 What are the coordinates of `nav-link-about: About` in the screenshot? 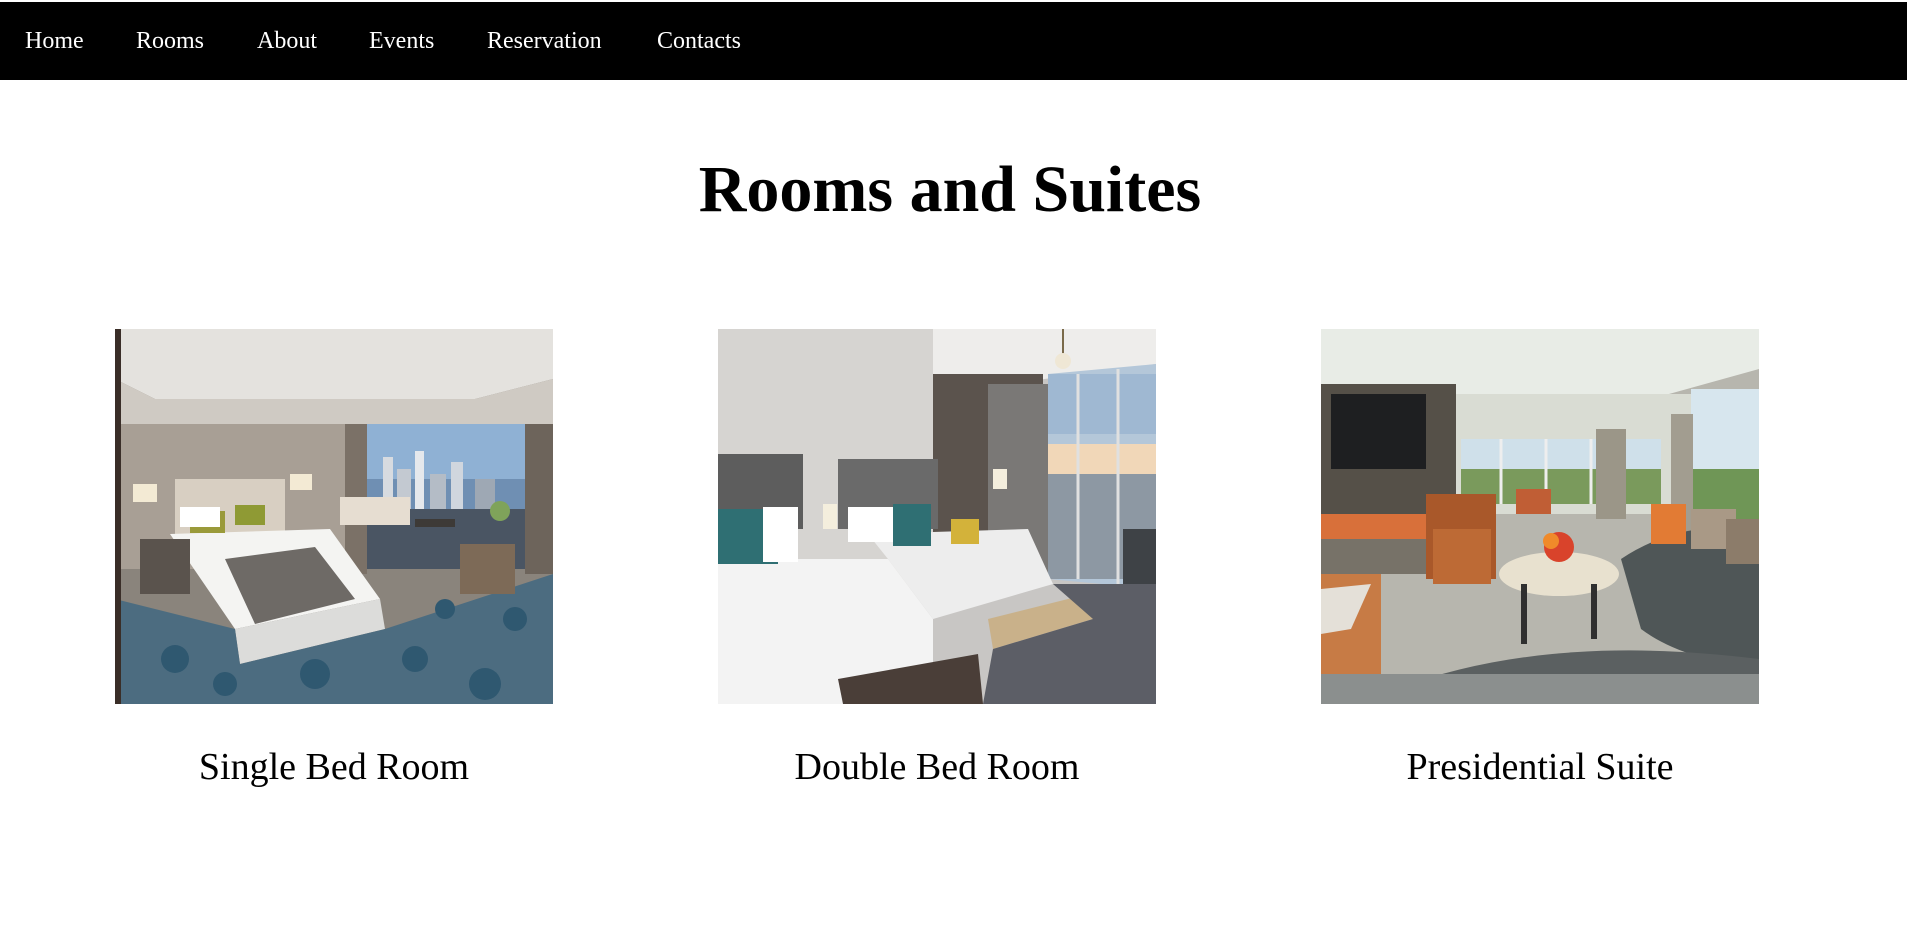 It's located at (287, 41).